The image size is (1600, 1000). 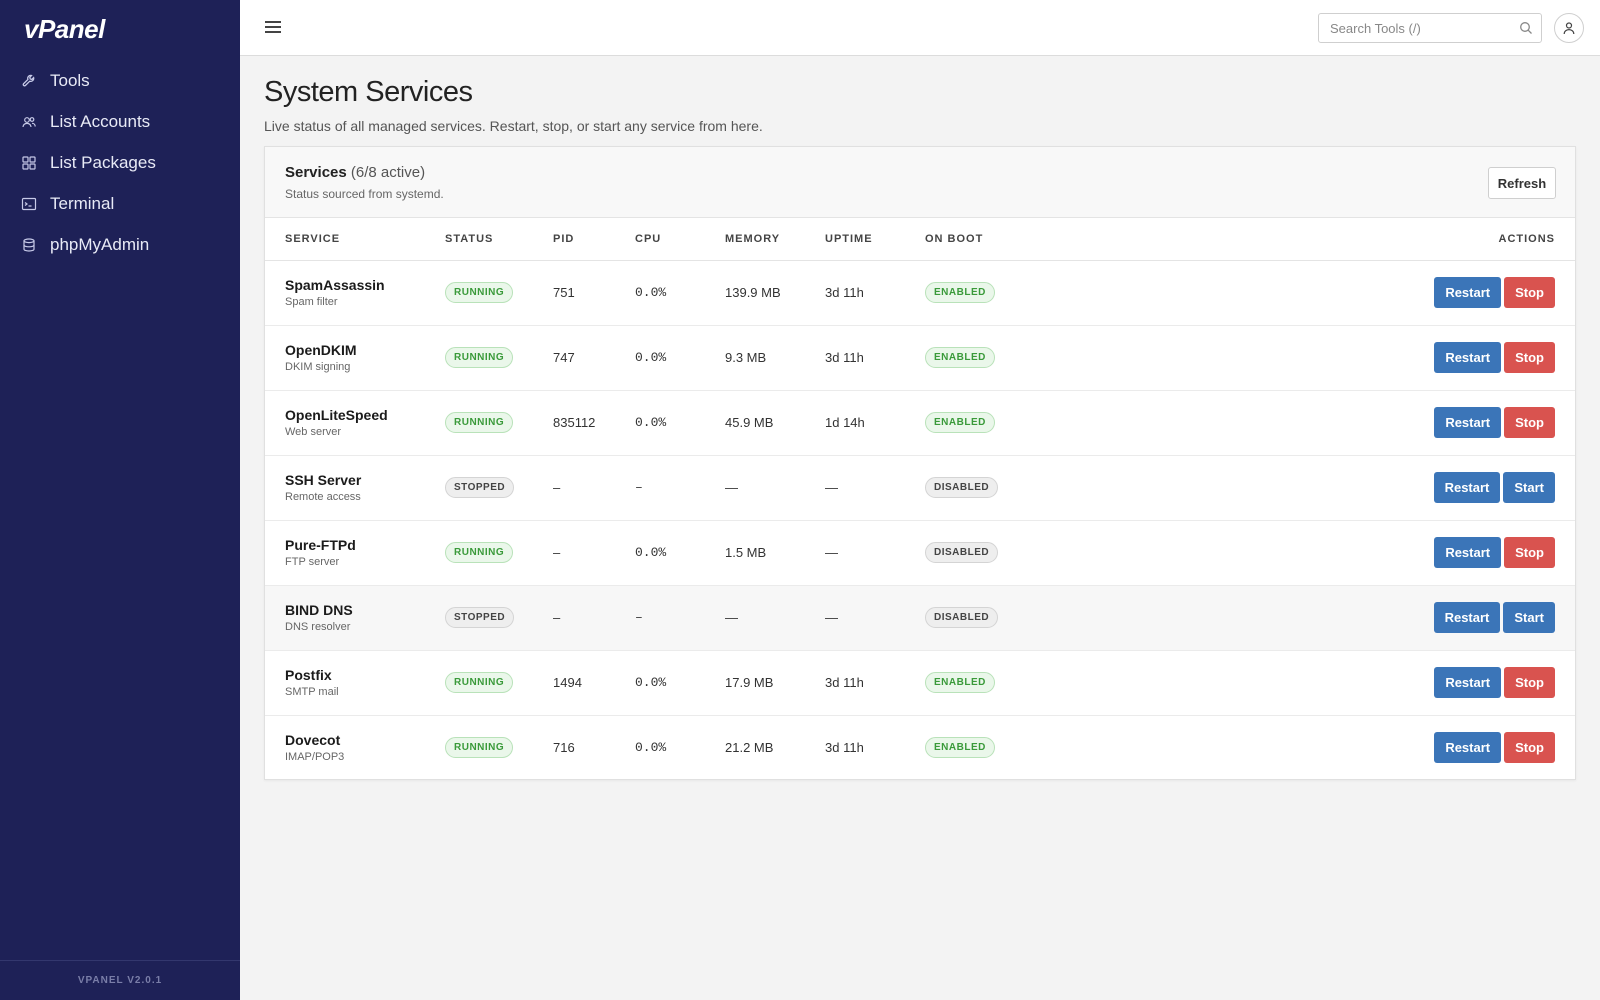 What do you see at coordinates (29, 245) in the screenshot?
I see `database-icon` at bounding box center [29, 245].